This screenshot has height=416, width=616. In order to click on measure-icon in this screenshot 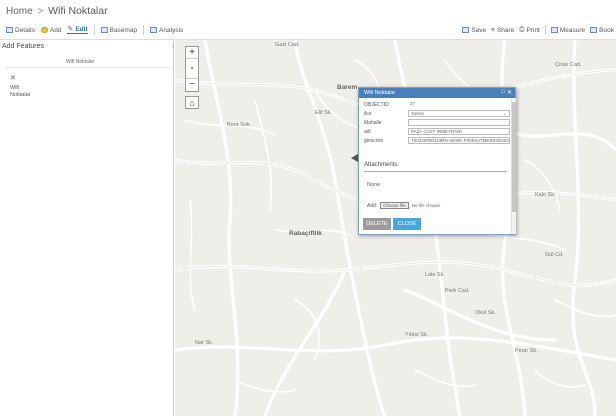, I will do `click(554, 30)`.